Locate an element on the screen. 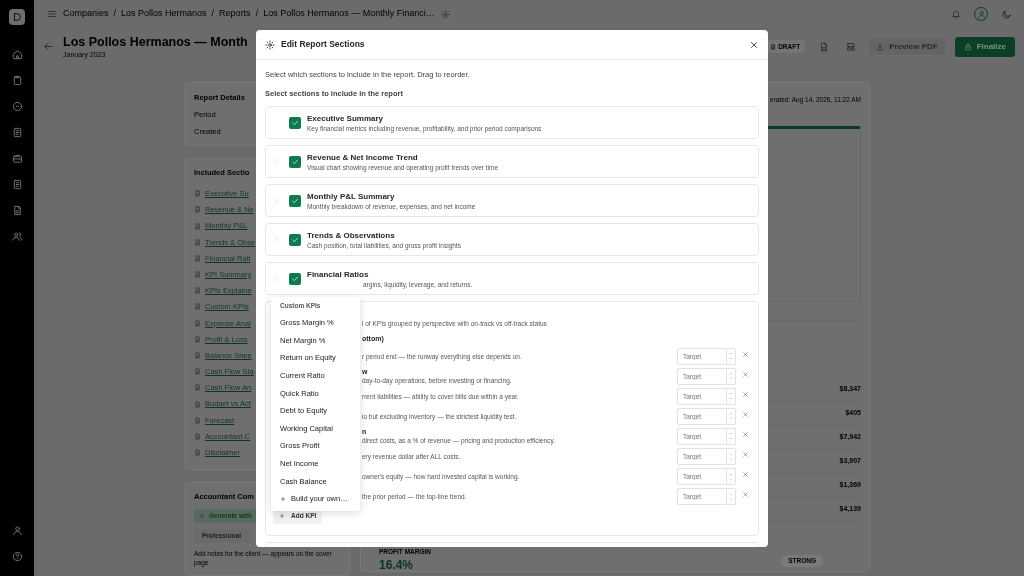  users-icon is located at coordinates (17, 236).